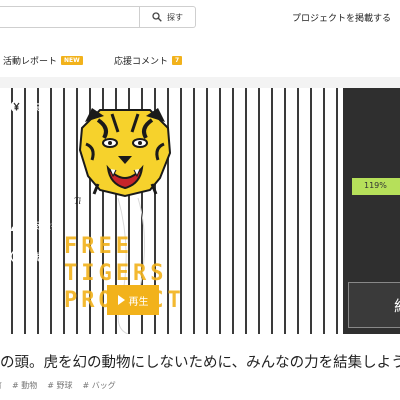  What do you see at coordinates (177, 60) in the screenshot?
I see `comment-count-badge: 7` at bounding box center [177, 60].